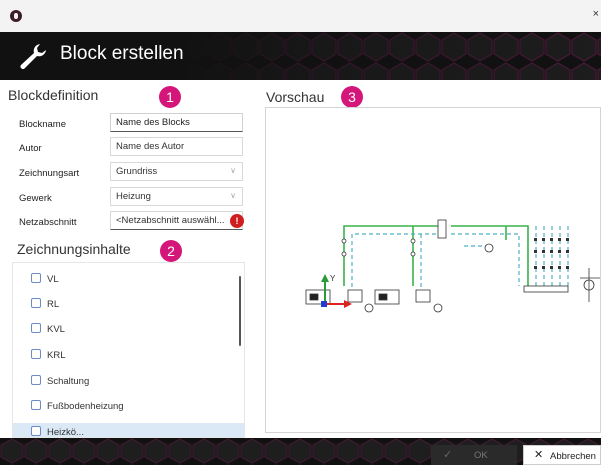 This screenshot has width=601, height=465. Describe the element at coordinates (176, 171) in the screenshot. I see `zeichnungsart-select: Grundriss ∨` at that location.